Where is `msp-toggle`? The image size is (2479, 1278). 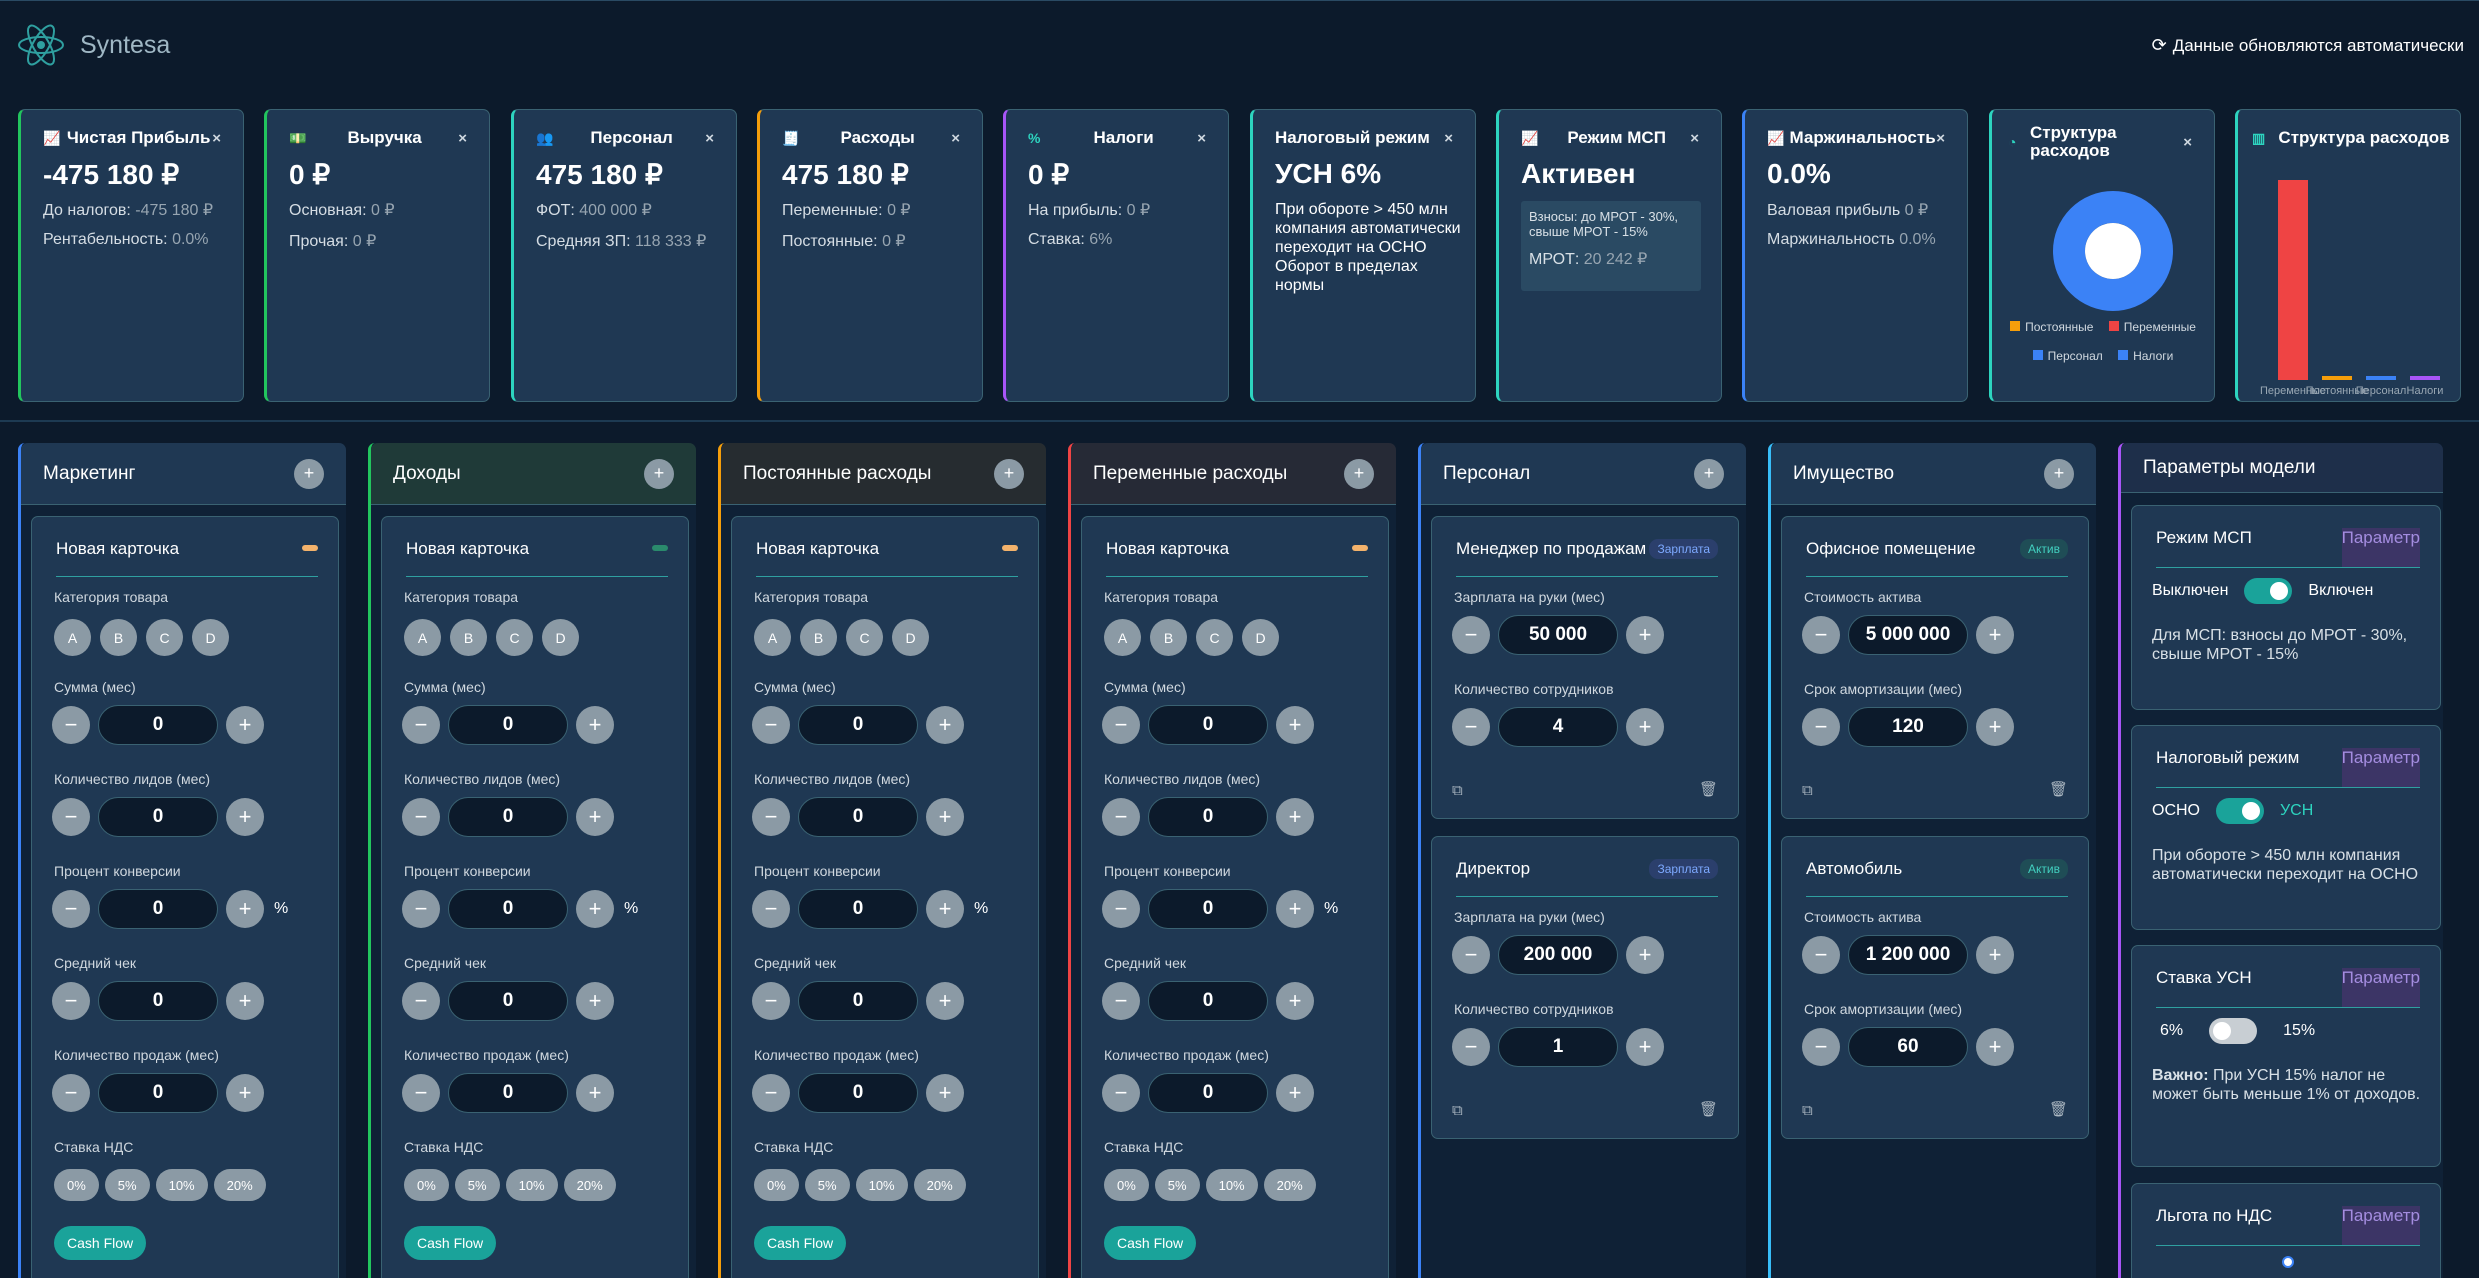
msp-toggle is located at coordinates (2268, 591).